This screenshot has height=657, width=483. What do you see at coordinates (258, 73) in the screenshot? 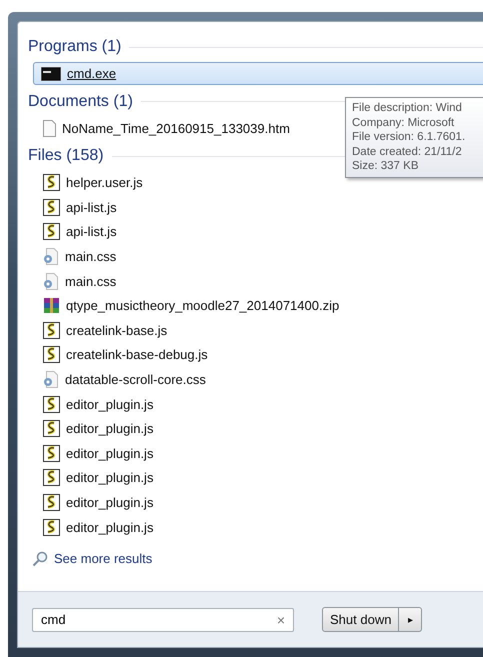
I see `result-item: cmd.exe` at bounding box center [258, 73].